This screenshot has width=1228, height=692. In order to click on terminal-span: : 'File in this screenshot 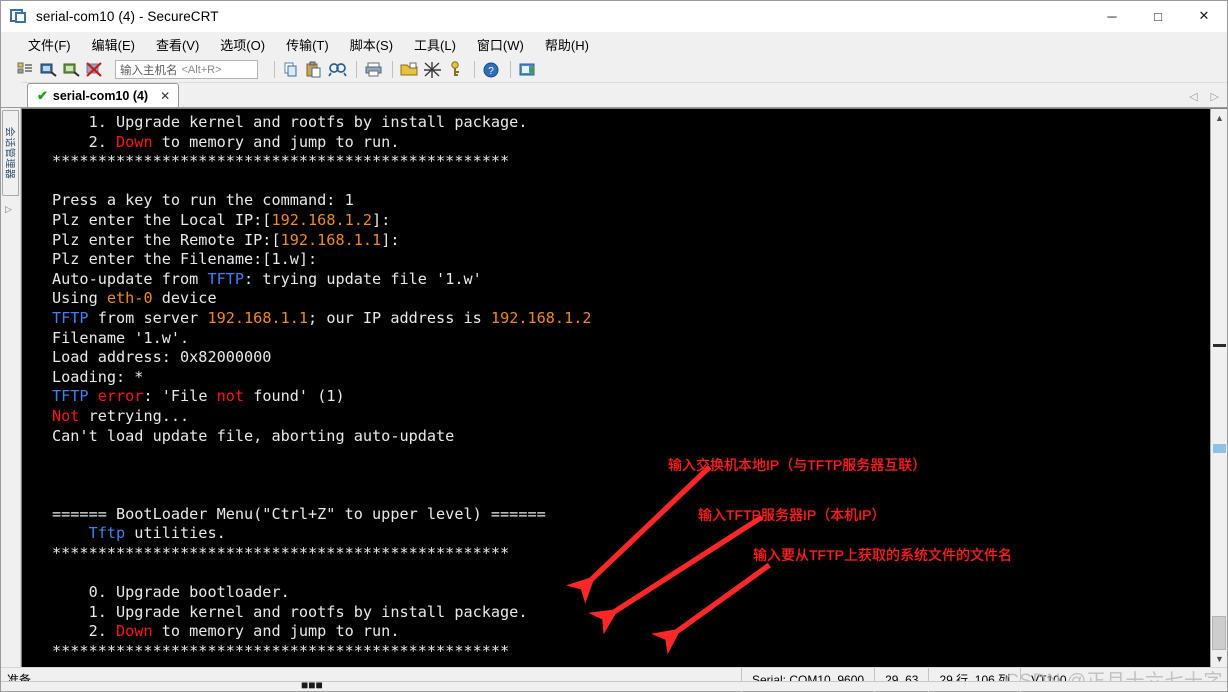, I will do `click(180, 396)`.